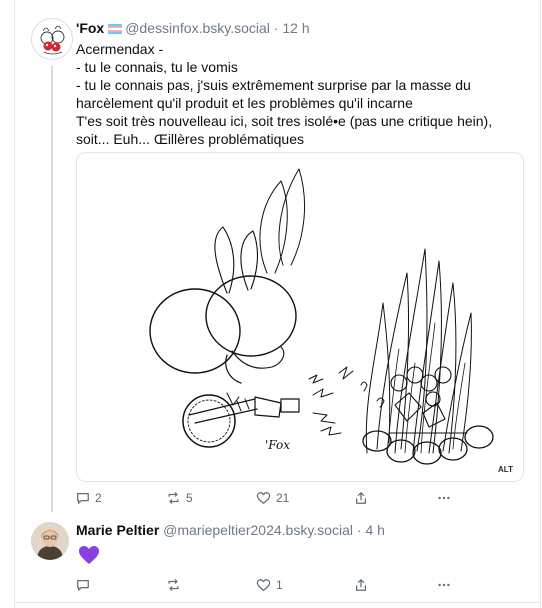  Describe the element at coordinates (89, 557) in the screenshot. I see `purple-heart-icon` at that location.